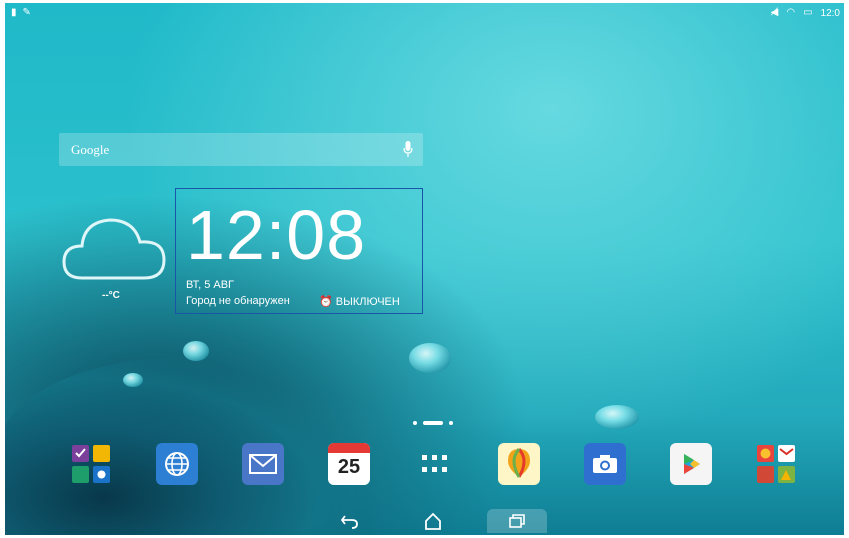 The width and height of the screenshot is (849, 538). Describe the element at coordinates (14, 12) in the screenshot. I see `image-notification-icon: ▮` at that location.